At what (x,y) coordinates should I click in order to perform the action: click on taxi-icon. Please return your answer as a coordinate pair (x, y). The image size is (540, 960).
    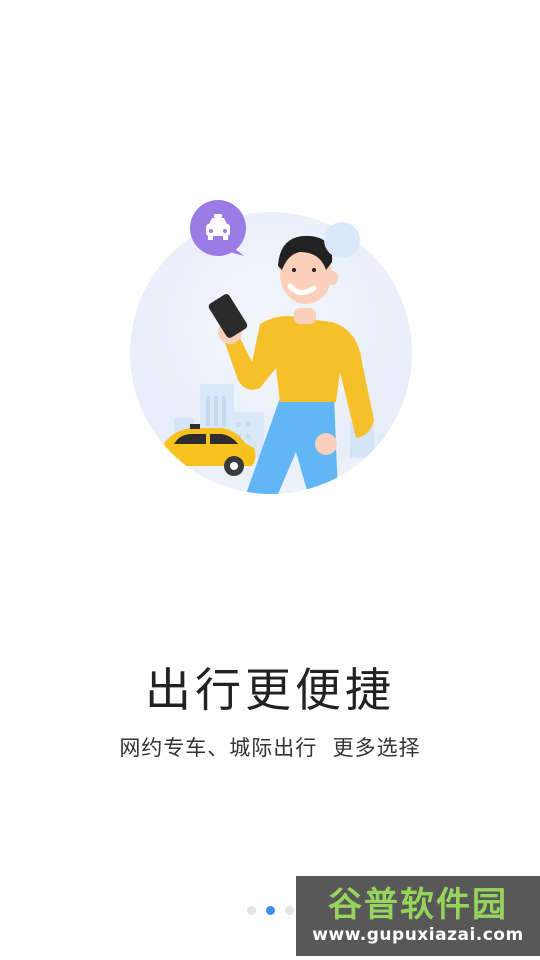
    Looking at the image, I should click on (219, 229).